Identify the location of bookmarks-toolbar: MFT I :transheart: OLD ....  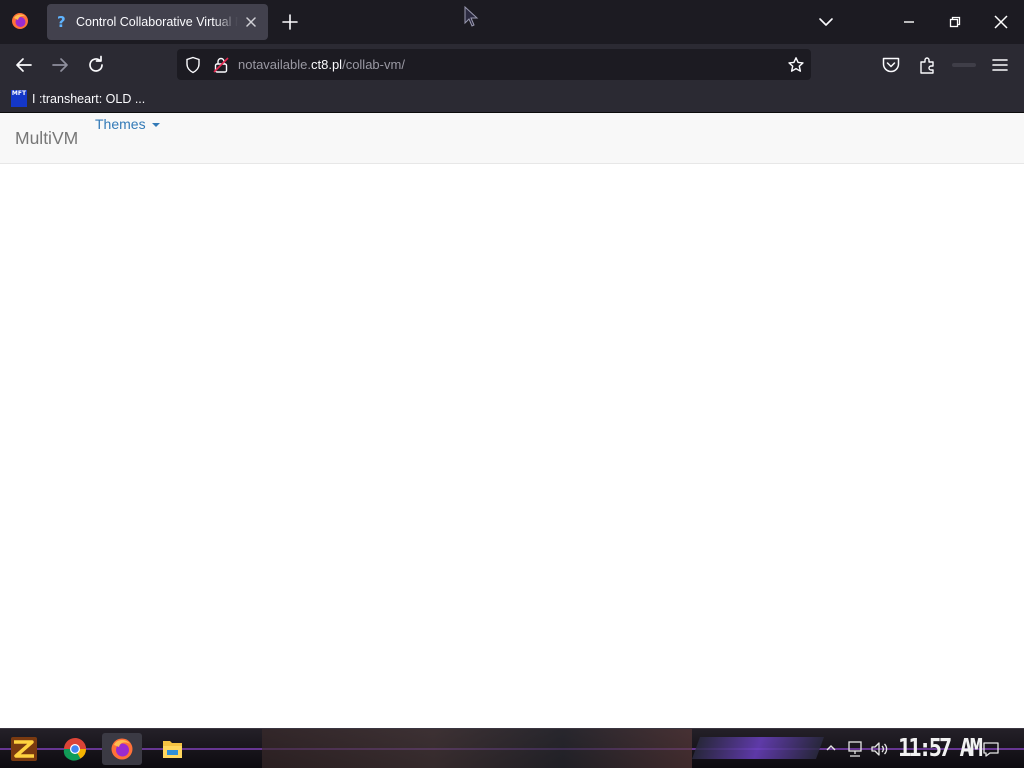
(512, 99).